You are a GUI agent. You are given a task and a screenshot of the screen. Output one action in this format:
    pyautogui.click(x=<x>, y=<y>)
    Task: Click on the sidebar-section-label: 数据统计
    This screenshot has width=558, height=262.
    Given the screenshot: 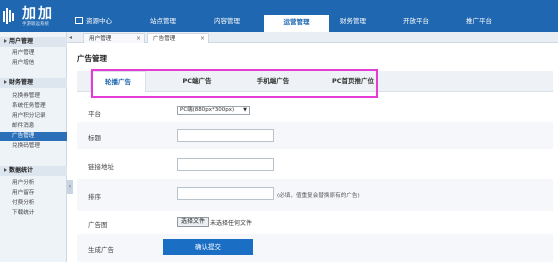 What is the action you would take?
    pyautogui.click(x=21, y=170)
    